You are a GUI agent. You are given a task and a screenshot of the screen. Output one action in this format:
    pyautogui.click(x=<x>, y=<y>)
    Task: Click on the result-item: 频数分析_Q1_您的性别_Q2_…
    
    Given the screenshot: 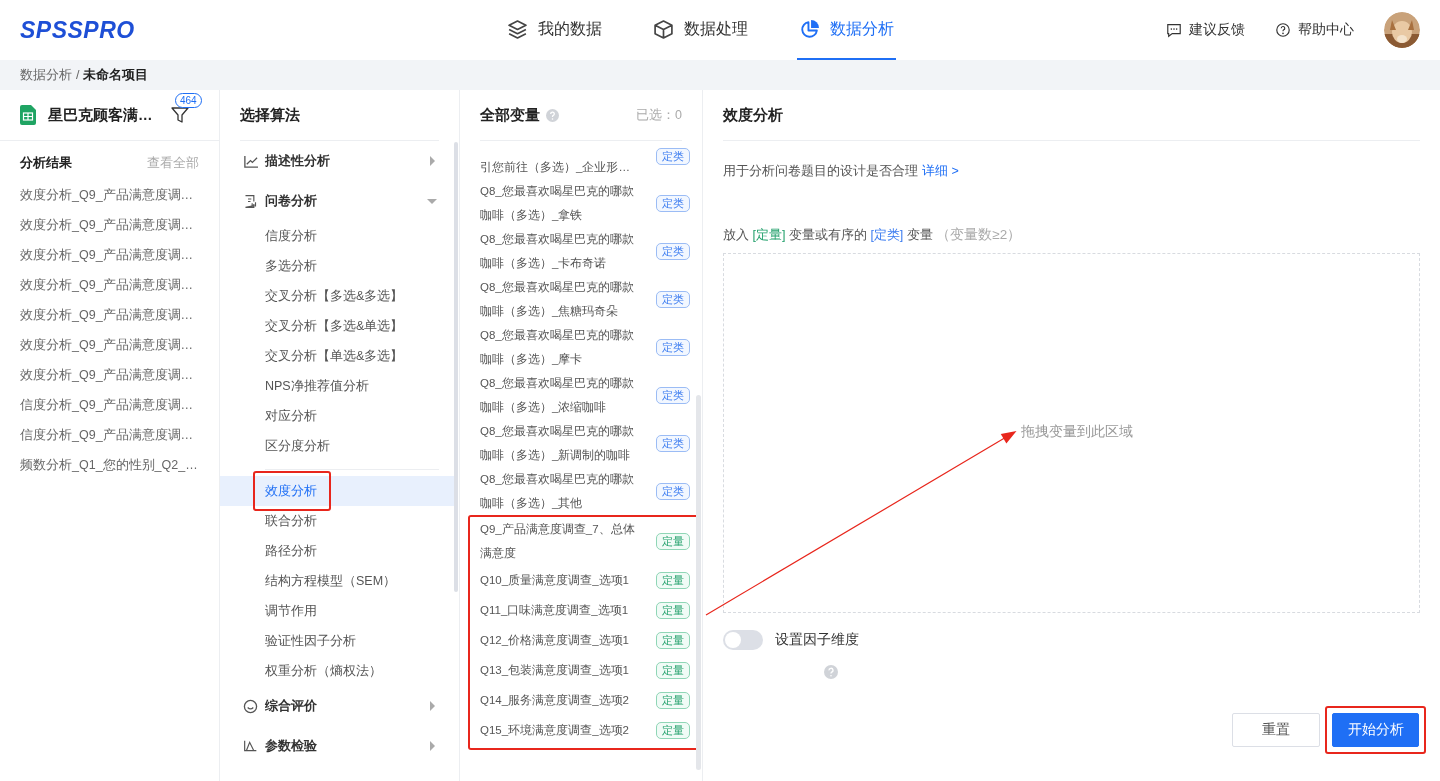 What is the action you would take?
    pyautogui.click(x=109, y=465)
    